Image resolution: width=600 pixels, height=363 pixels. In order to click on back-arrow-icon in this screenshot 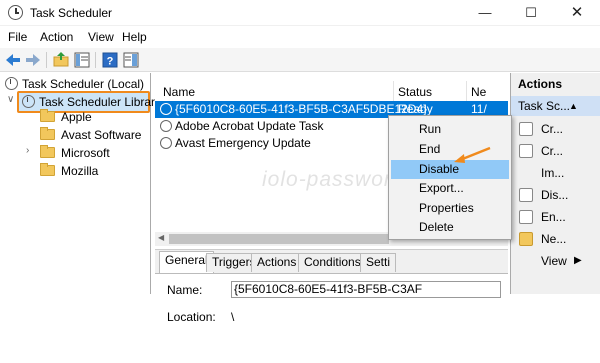, I will do `click(13, 60)`.